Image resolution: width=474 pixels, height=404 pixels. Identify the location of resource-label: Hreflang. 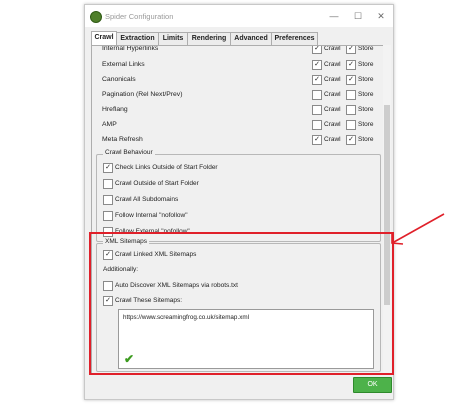
(115, 109).